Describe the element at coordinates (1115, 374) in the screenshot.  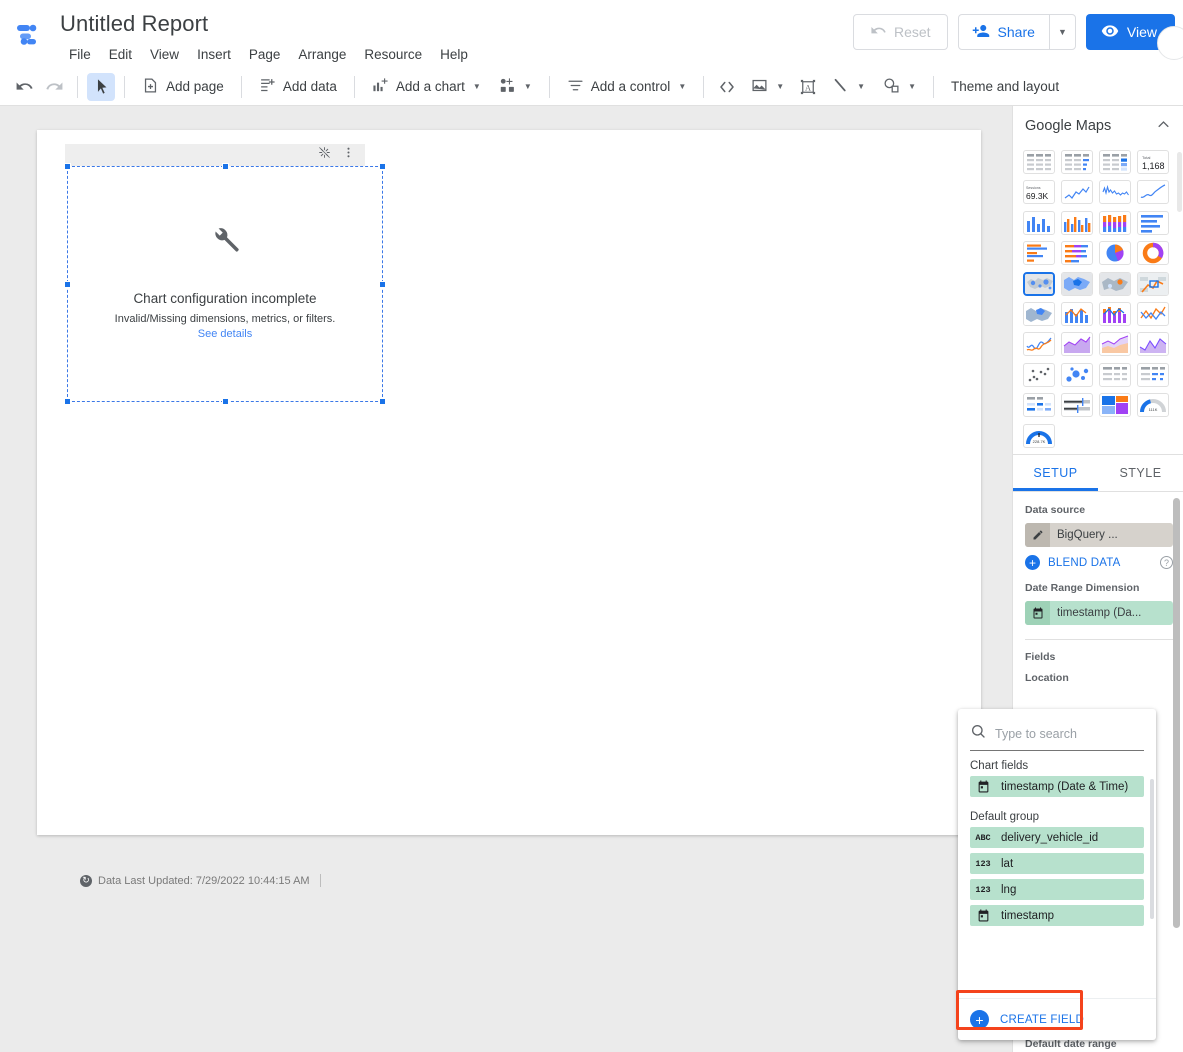
I see `chart-thumb-pivot-table` at that location.